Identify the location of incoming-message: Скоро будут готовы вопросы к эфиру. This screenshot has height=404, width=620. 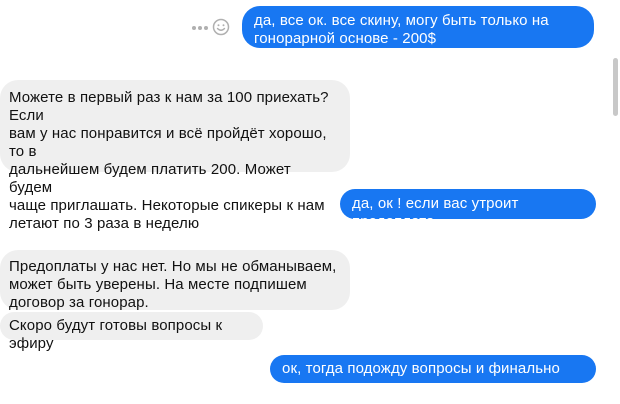
(131, 332).